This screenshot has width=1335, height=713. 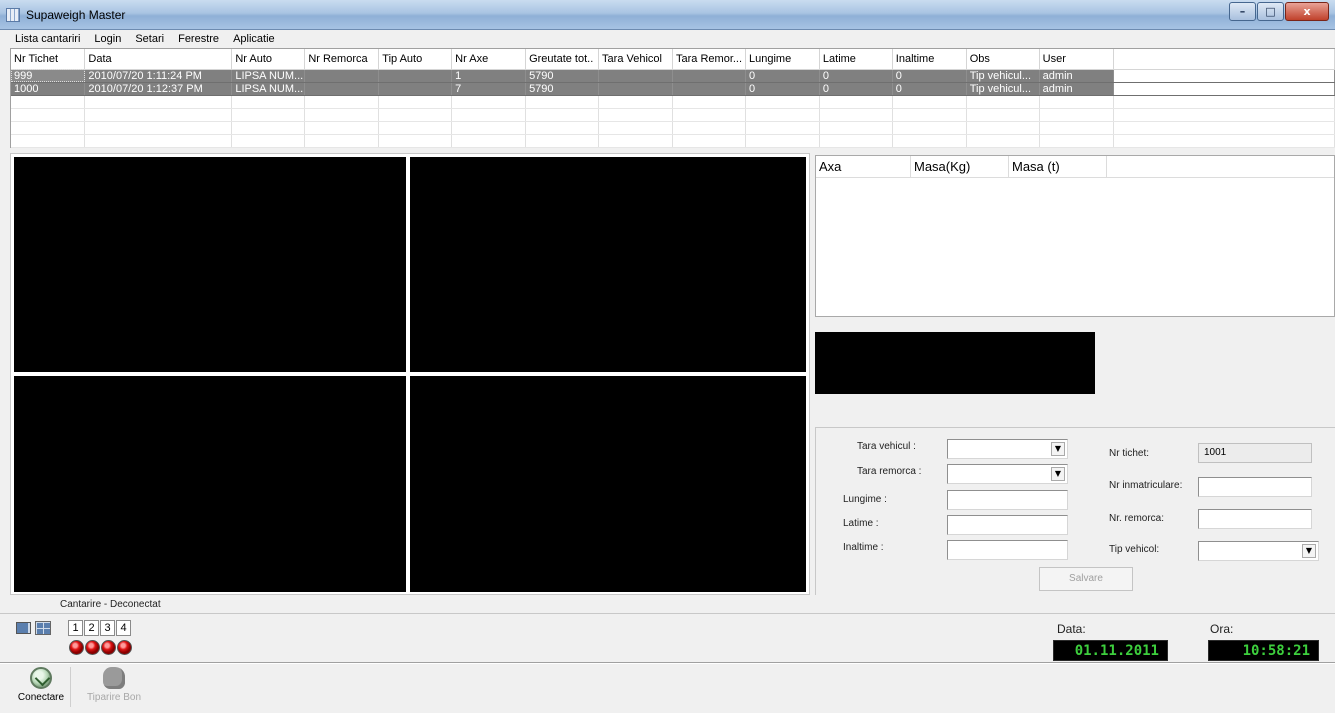 I want to click on connect-button: Conectare, so click(x=41, y=685).